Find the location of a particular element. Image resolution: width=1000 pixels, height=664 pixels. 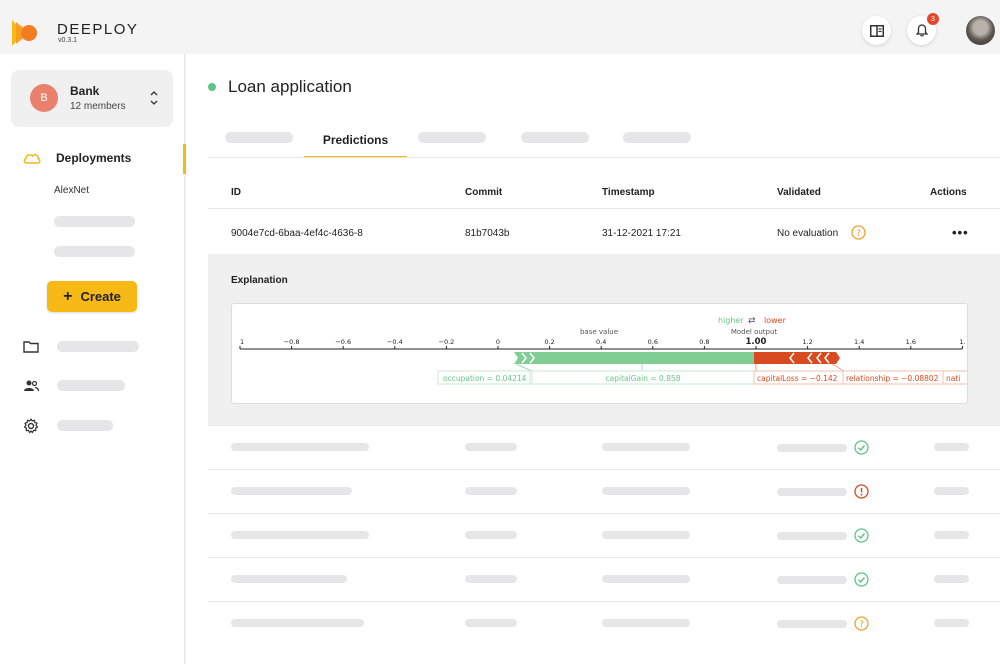

cloud-icon is located at coordinates (32, 158).